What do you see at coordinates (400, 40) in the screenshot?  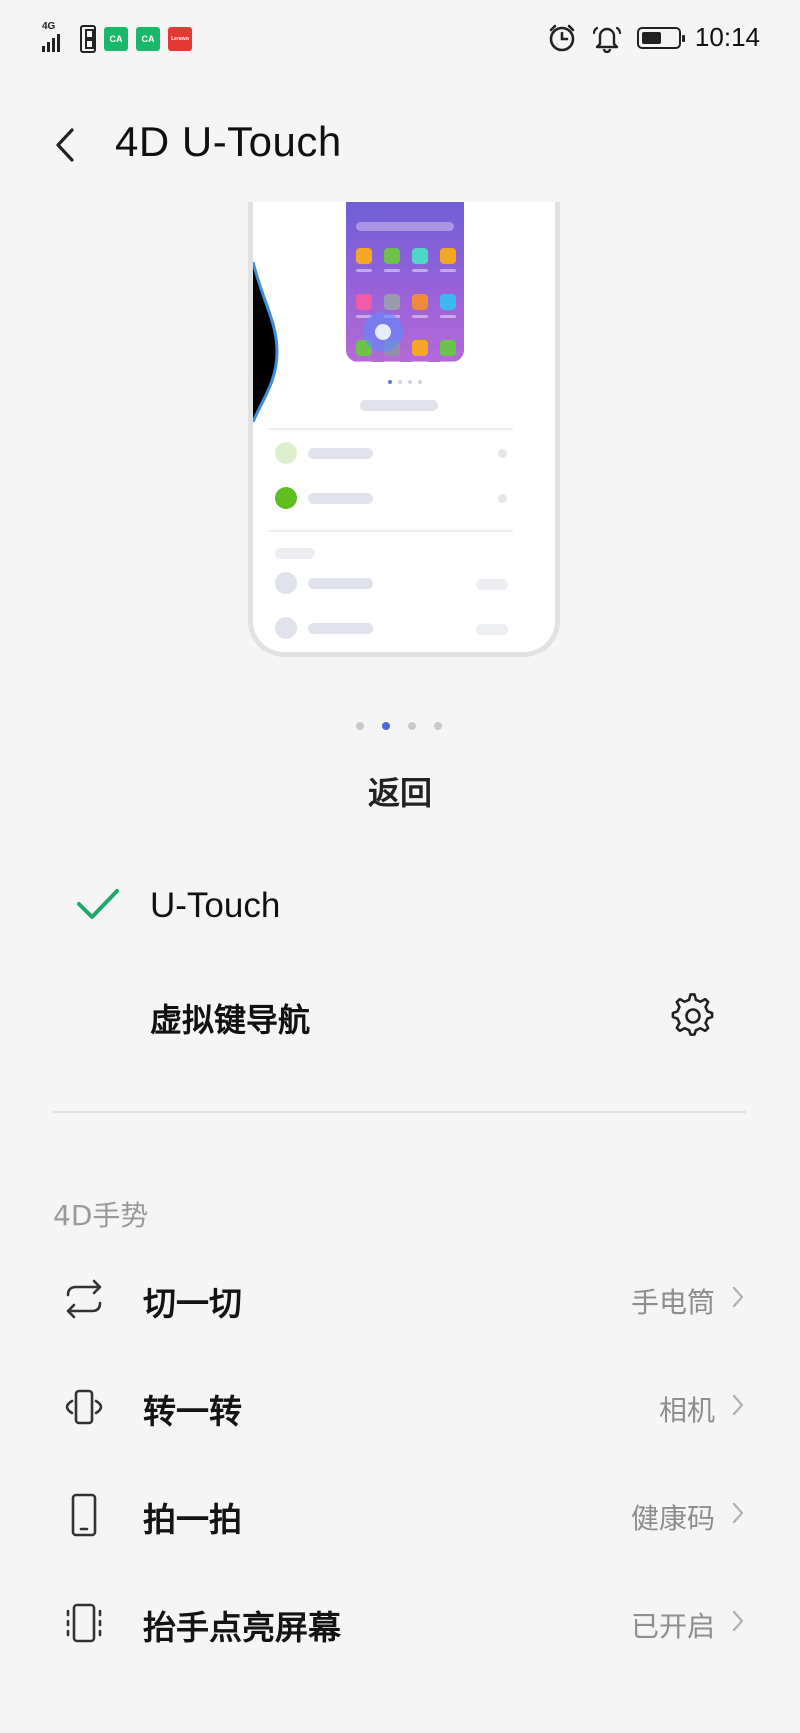 I see `status-bar: 4G CA CA Lenovo 10:14` at bounding box center [400, 40].